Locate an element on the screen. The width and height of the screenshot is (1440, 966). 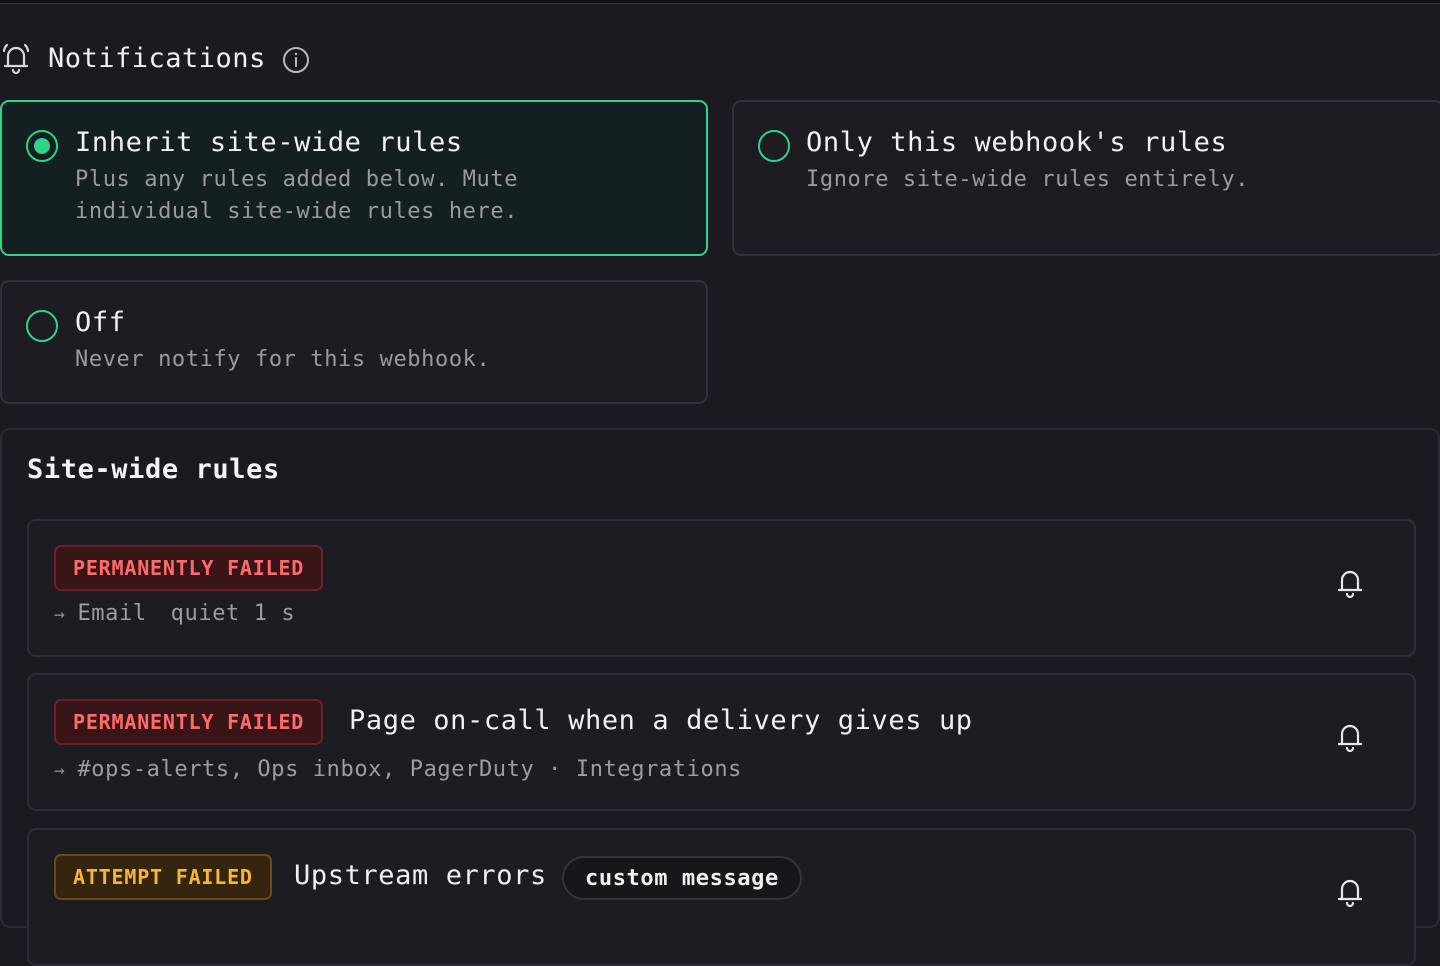
radio-only-webhook is located at coordinates (774, 146).